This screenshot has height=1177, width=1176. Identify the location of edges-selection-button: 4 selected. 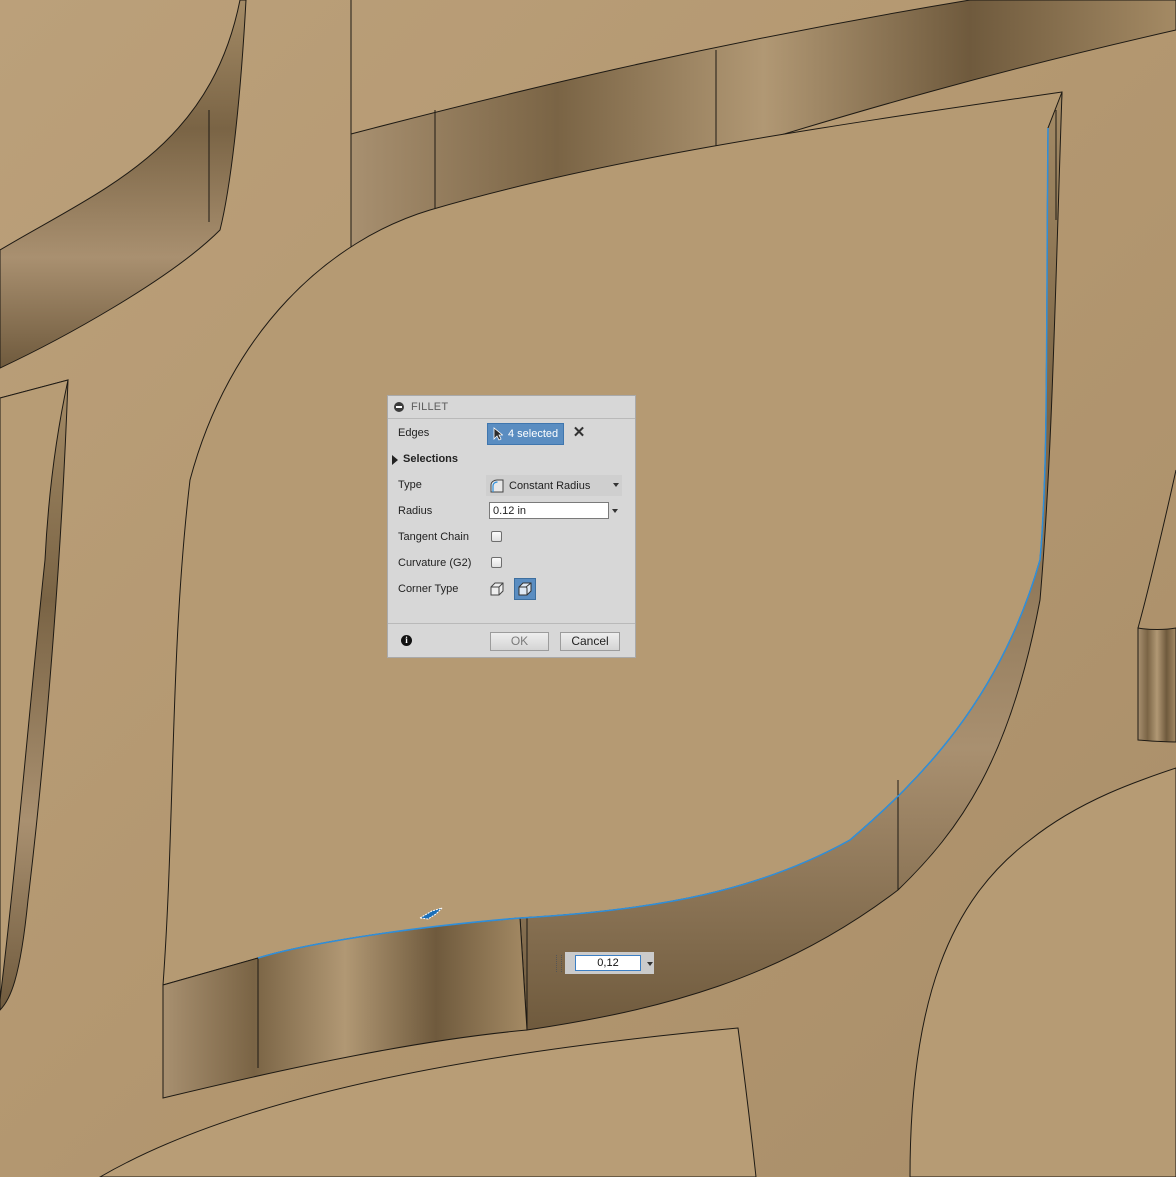
(525, 434).